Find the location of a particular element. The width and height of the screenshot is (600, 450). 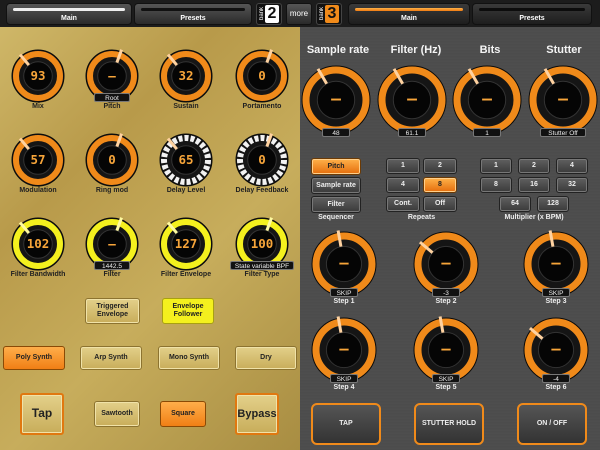

multiplier-128-button: 128 is located at coordinates (553, 204).